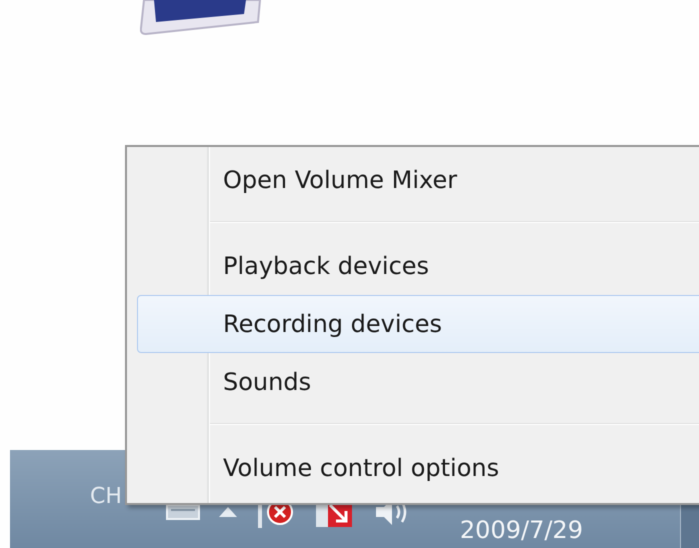  I want to click on keyboard-icon, so click(183, 512).